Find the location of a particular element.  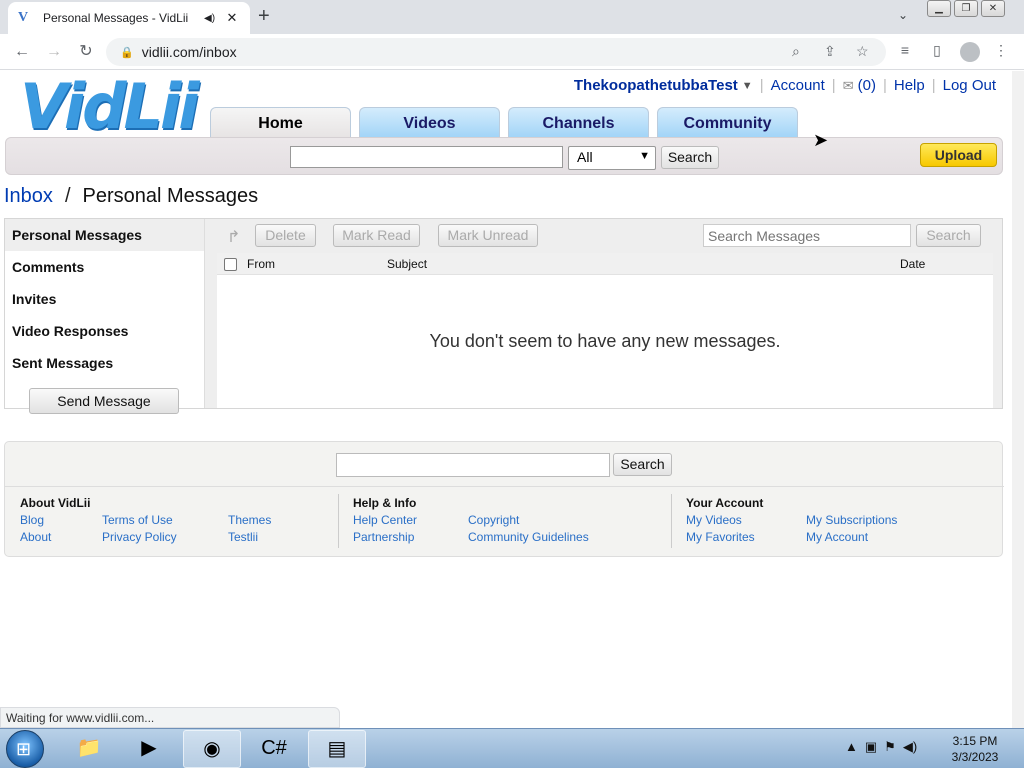

footer-divider is located at coordinates (504, 486).